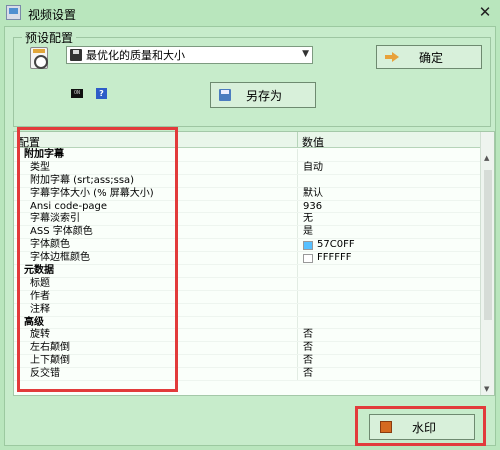  Describe the element at coordinates (250, 13) in the screenshot. I see `title-bar: 视频设置 ✕` at that location.